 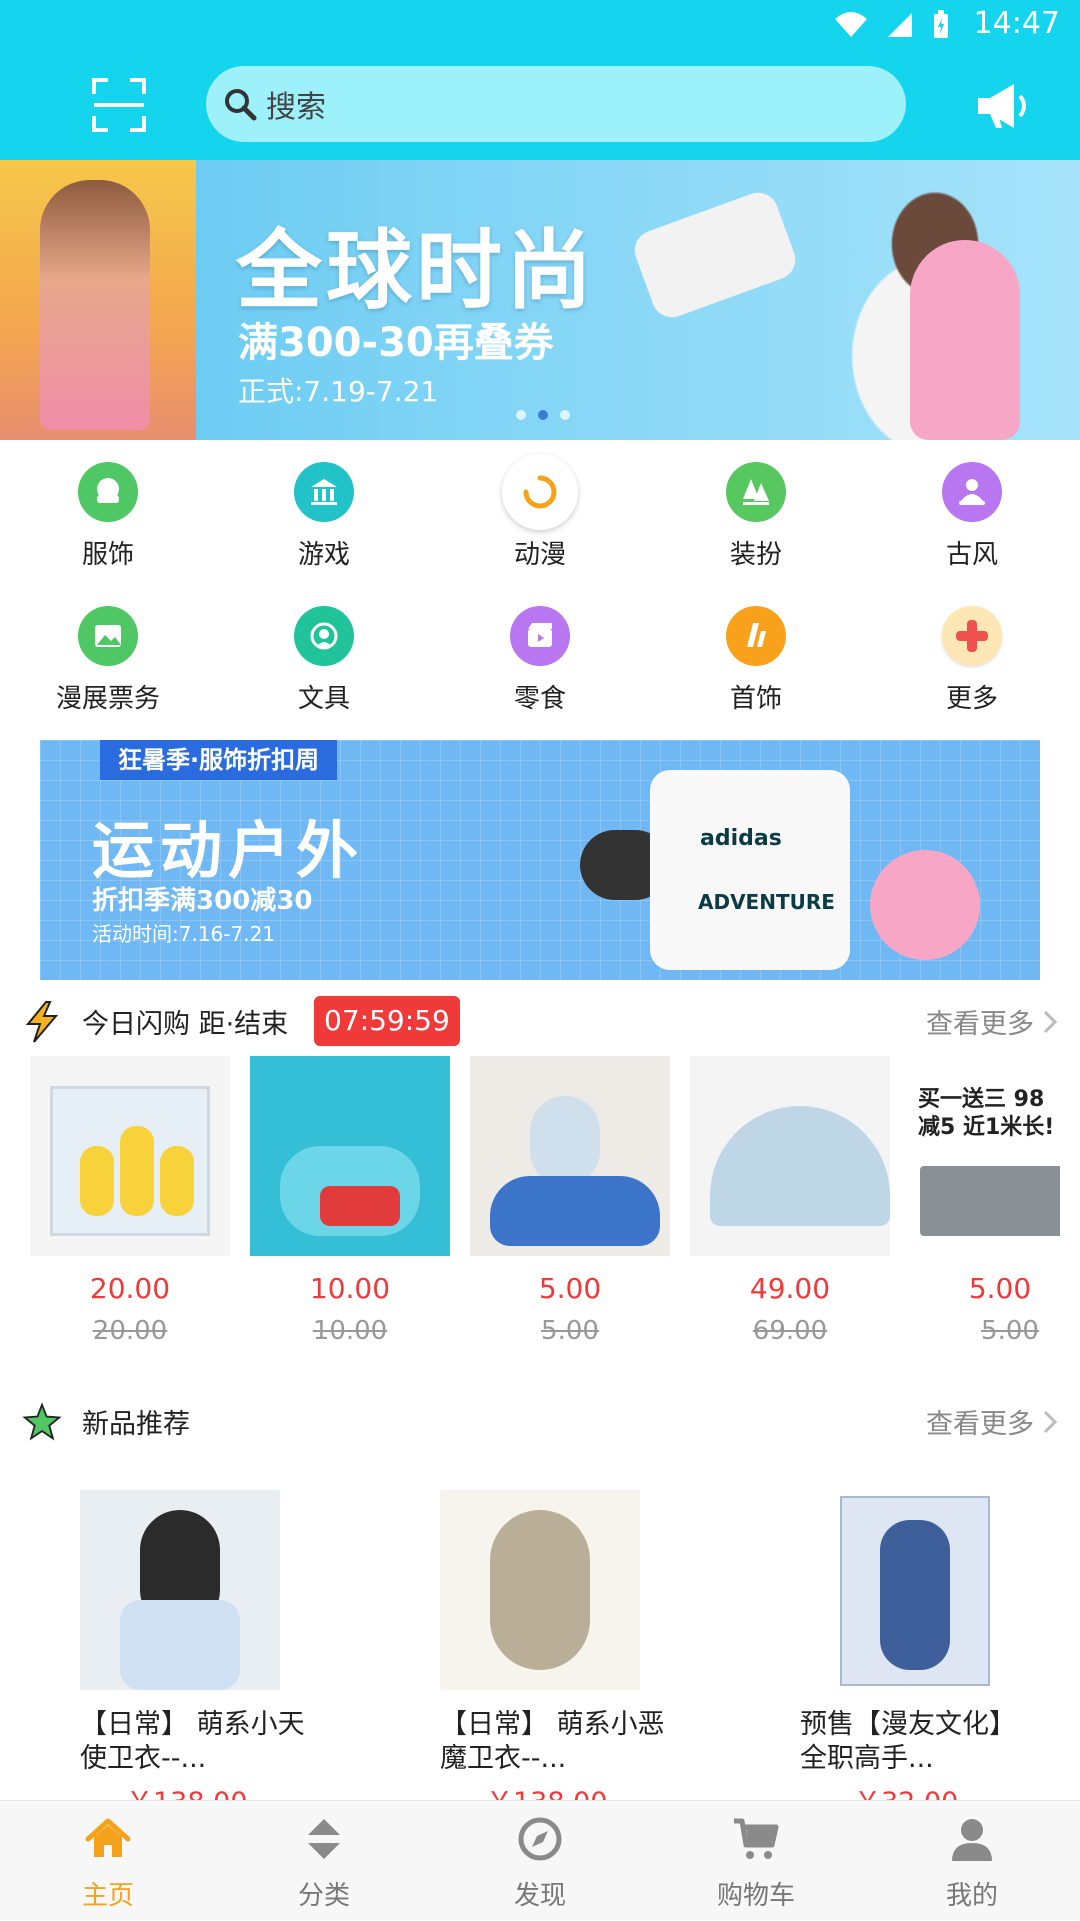 I want to click on scan-icon, so click(x=119, y=105).